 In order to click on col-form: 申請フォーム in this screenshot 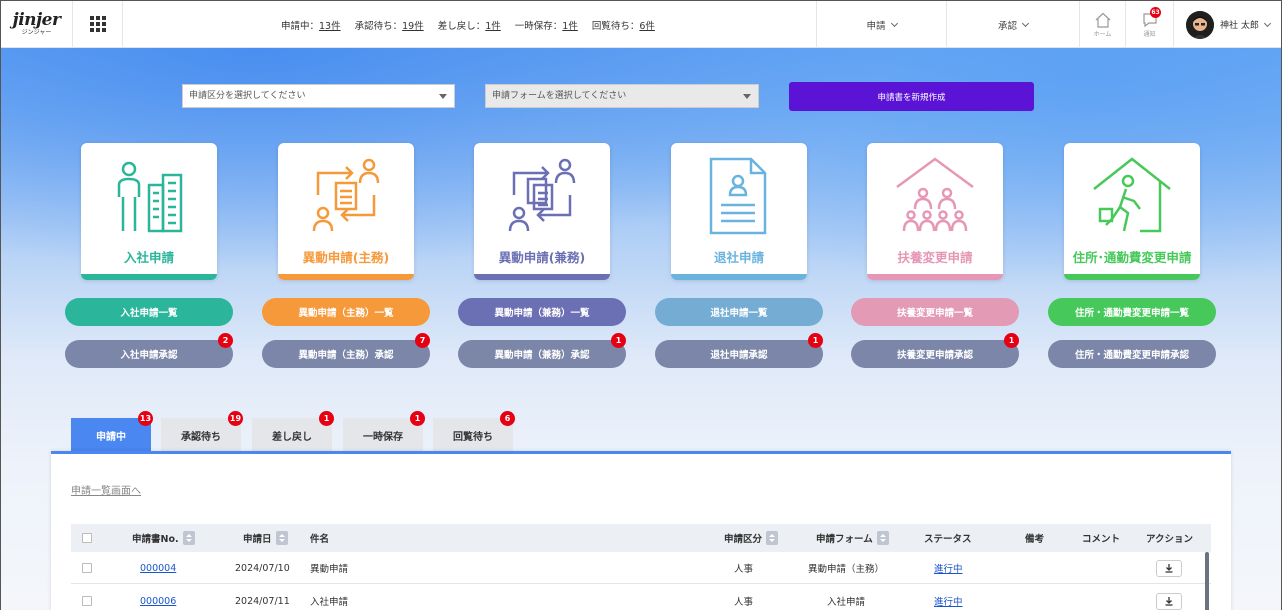, I will do `click(852, 538)`.